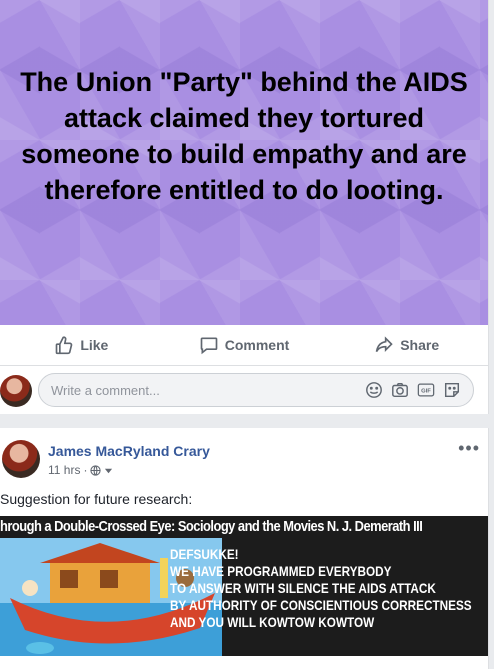 The height and width of the screenshot is (669, 494). What do you see at coordinates (209, 346) in the screenshot?
I see `comment-icon` at bounding box center [209, 346].